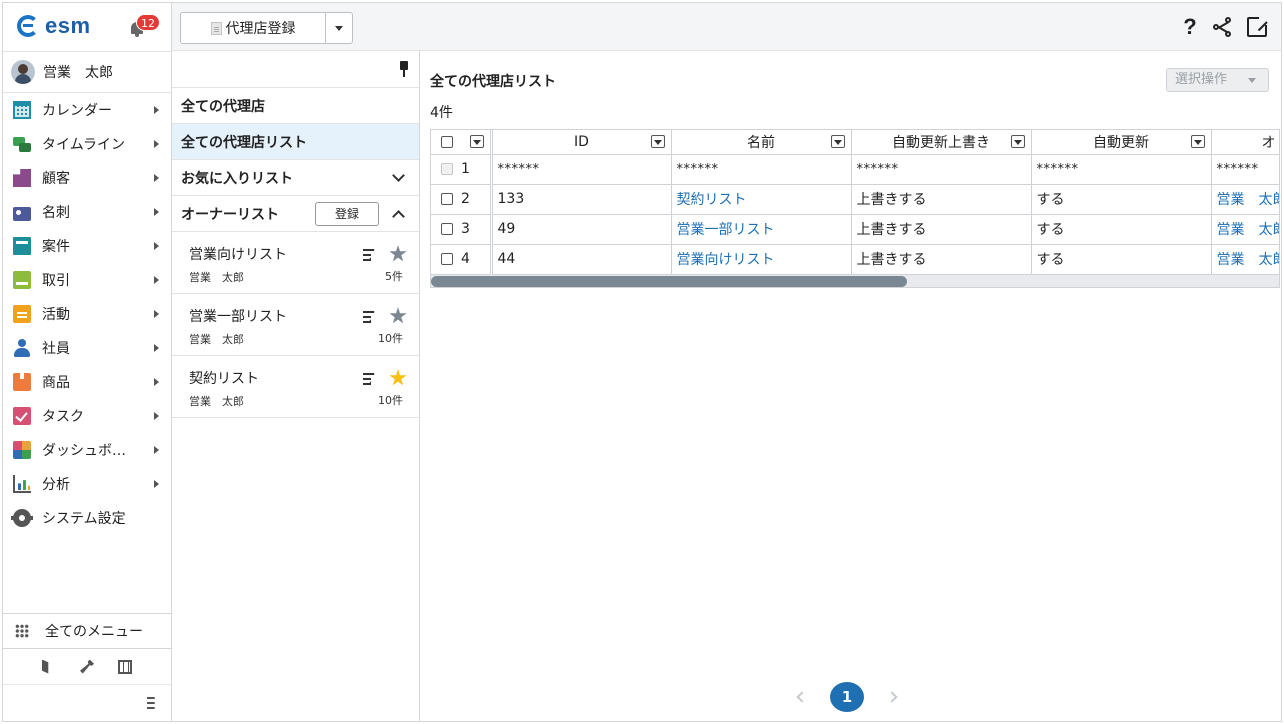 Image resolution: width=1284 pixels, height=724 pixels. I want to click on collapse-sidebar-icon, so click(151, 703).